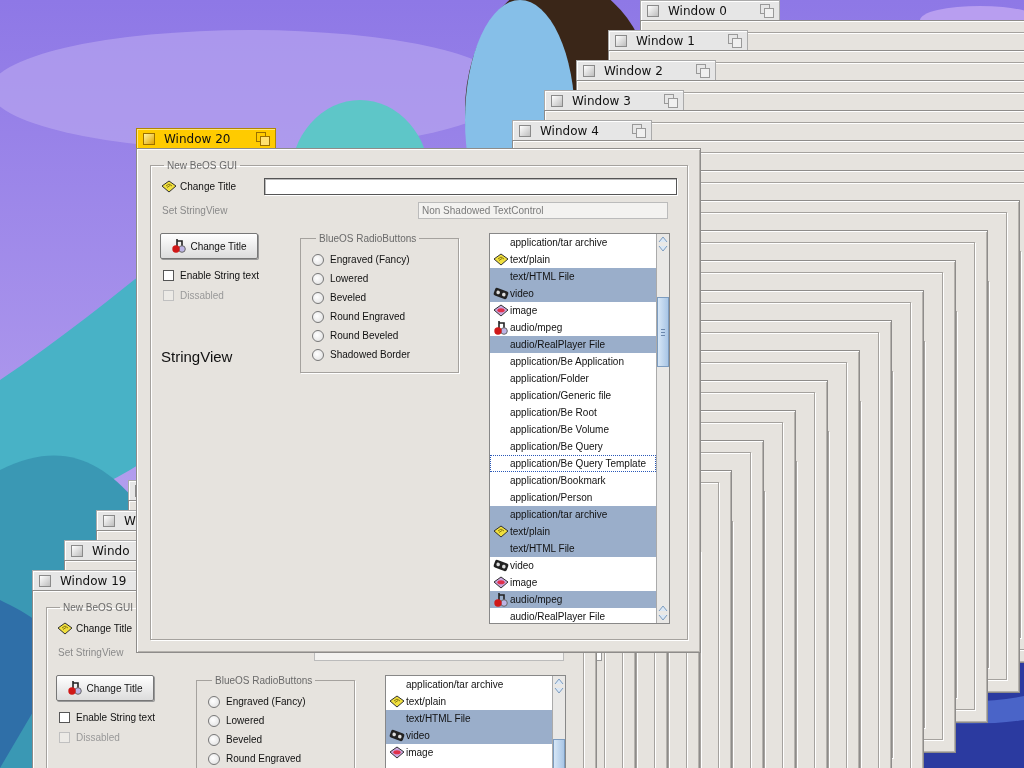 This screenshot has width=1024, height=768. I want to click on title-tab: W, so click(116, 520).